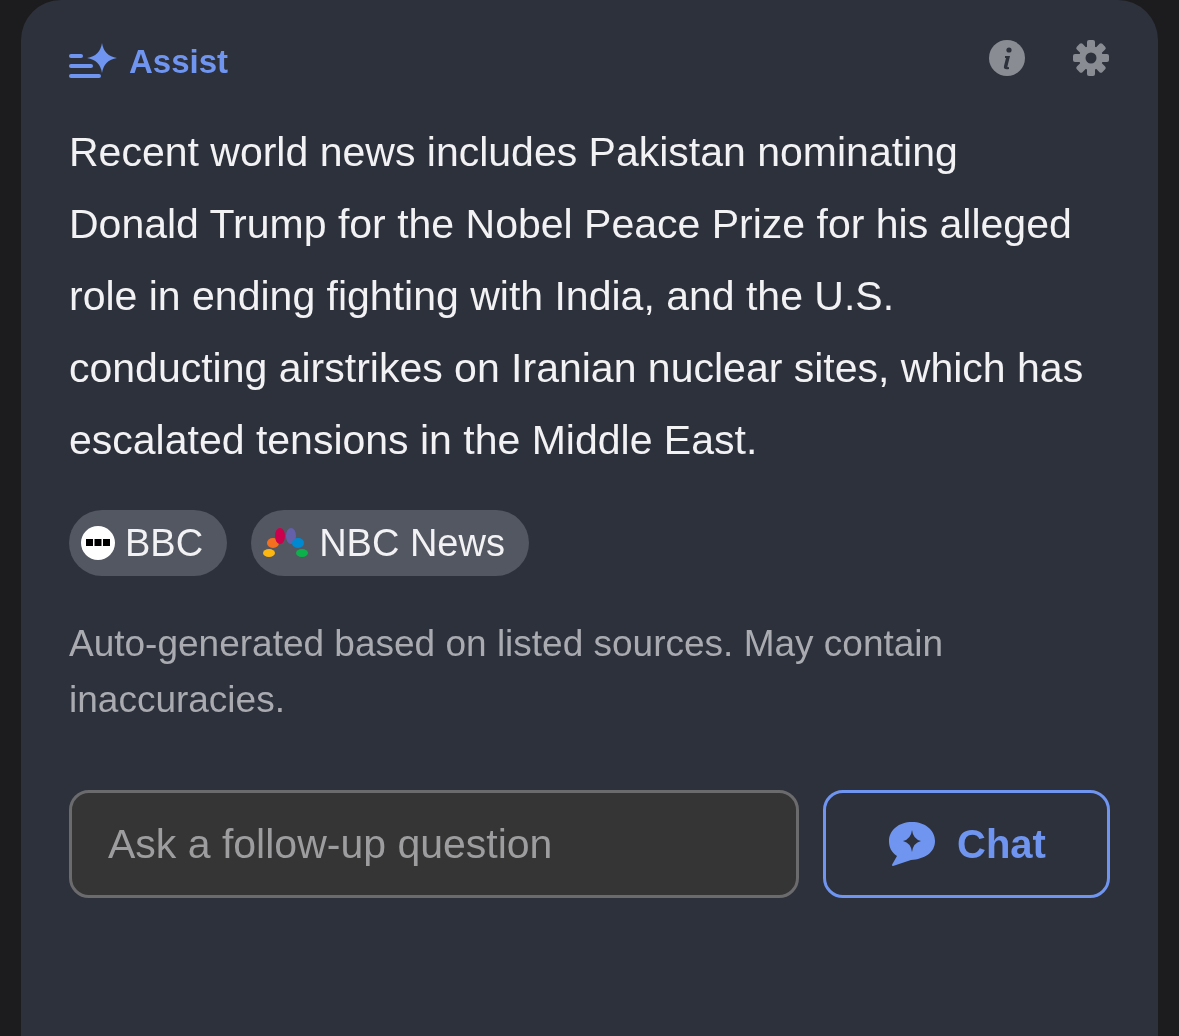 The image size is (1179, 1036). Describe the element at coordinates (148, 543) in the screenshot. I see `source-chip: BBC` at that location.